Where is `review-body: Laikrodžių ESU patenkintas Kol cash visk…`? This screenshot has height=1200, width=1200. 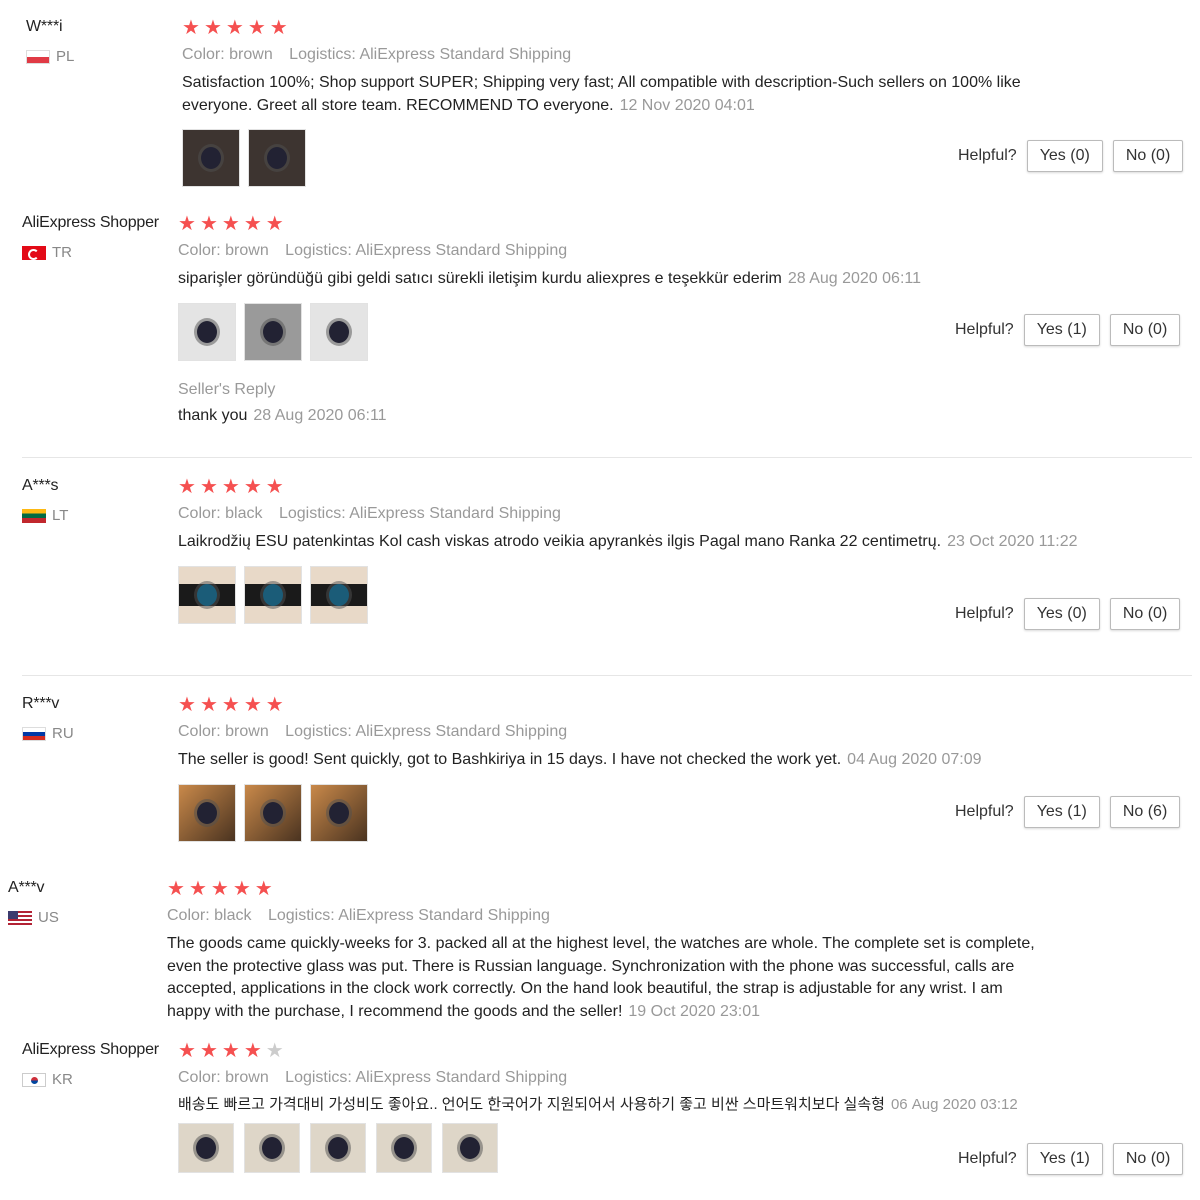 review-body: Laikrodžių ESU patenkintas Kol cash visk… is located at coordinates (560, 541).